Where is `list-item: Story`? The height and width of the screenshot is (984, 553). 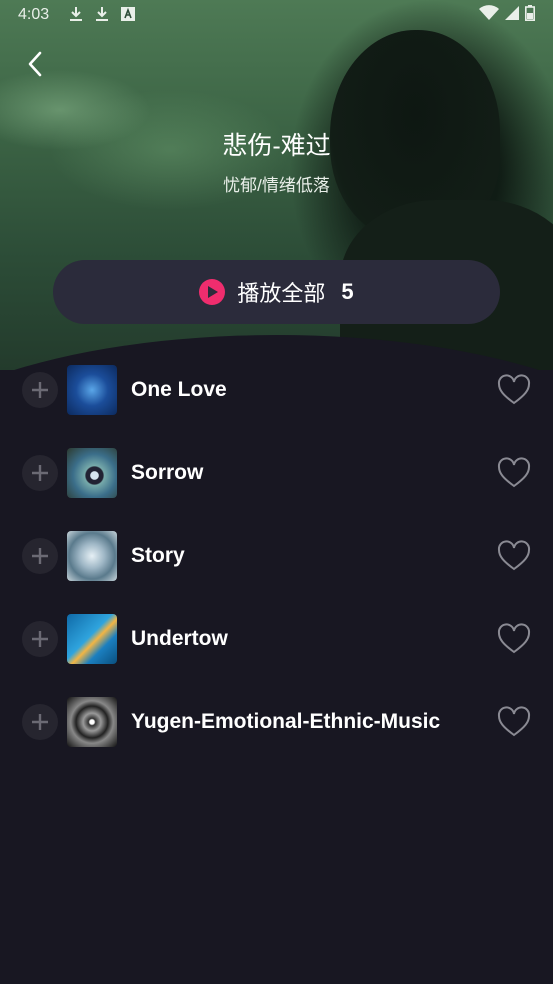
list-item: Story is located at coordinates (276, 555).